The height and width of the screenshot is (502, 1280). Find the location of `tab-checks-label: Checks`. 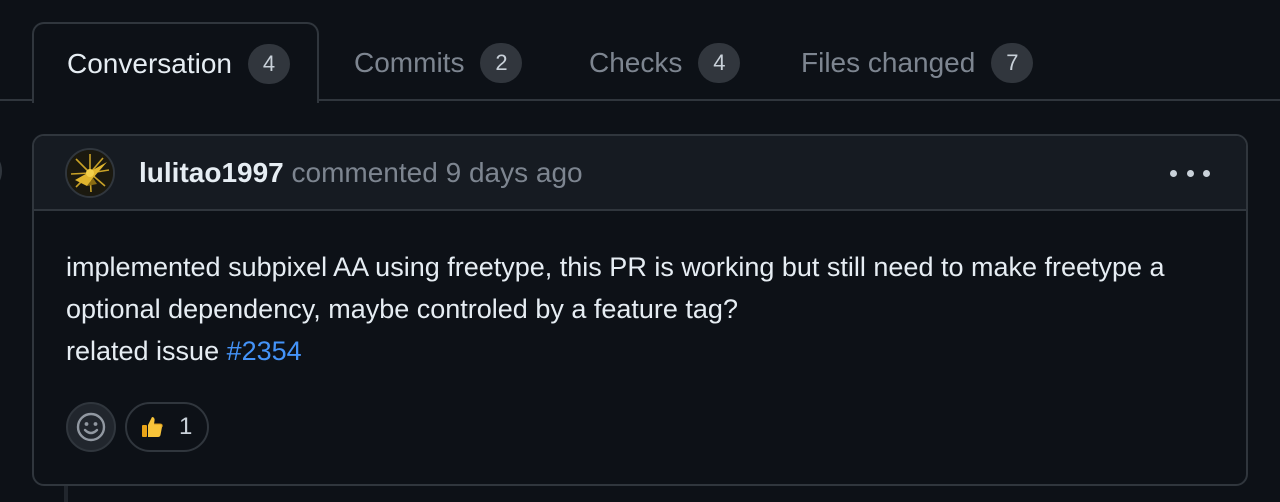

tab-checks-label: Checks is located at coordinates (636, 62).